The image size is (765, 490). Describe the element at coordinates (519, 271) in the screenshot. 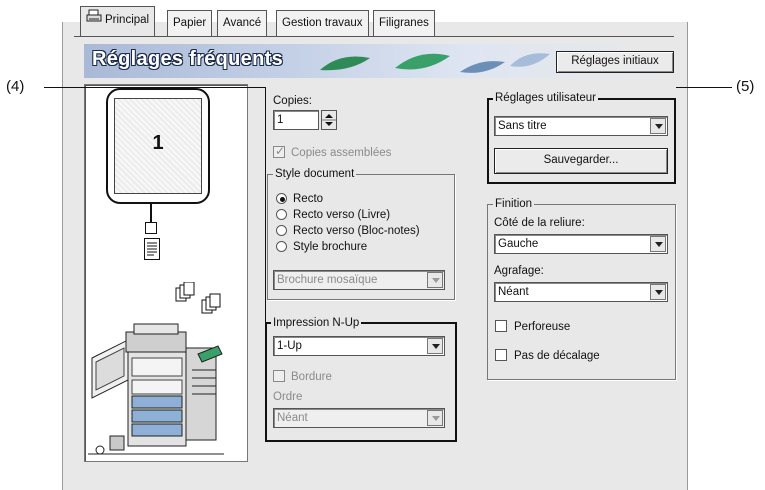

I see `stapling-label: Agrafage:` at that location.